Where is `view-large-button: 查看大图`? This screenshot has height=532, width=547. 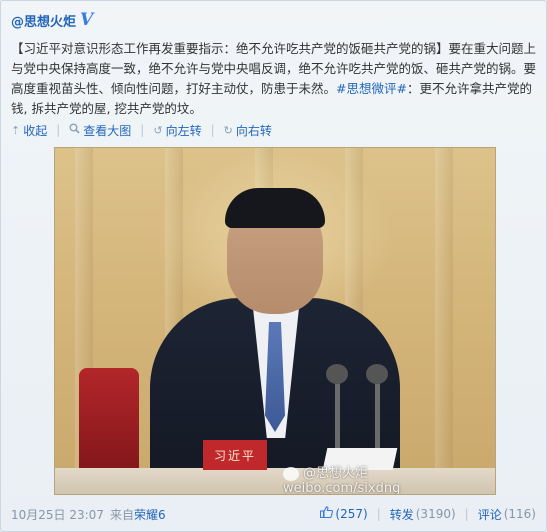
view-large-button: 查看大图 is located at coordinates (100, 130).